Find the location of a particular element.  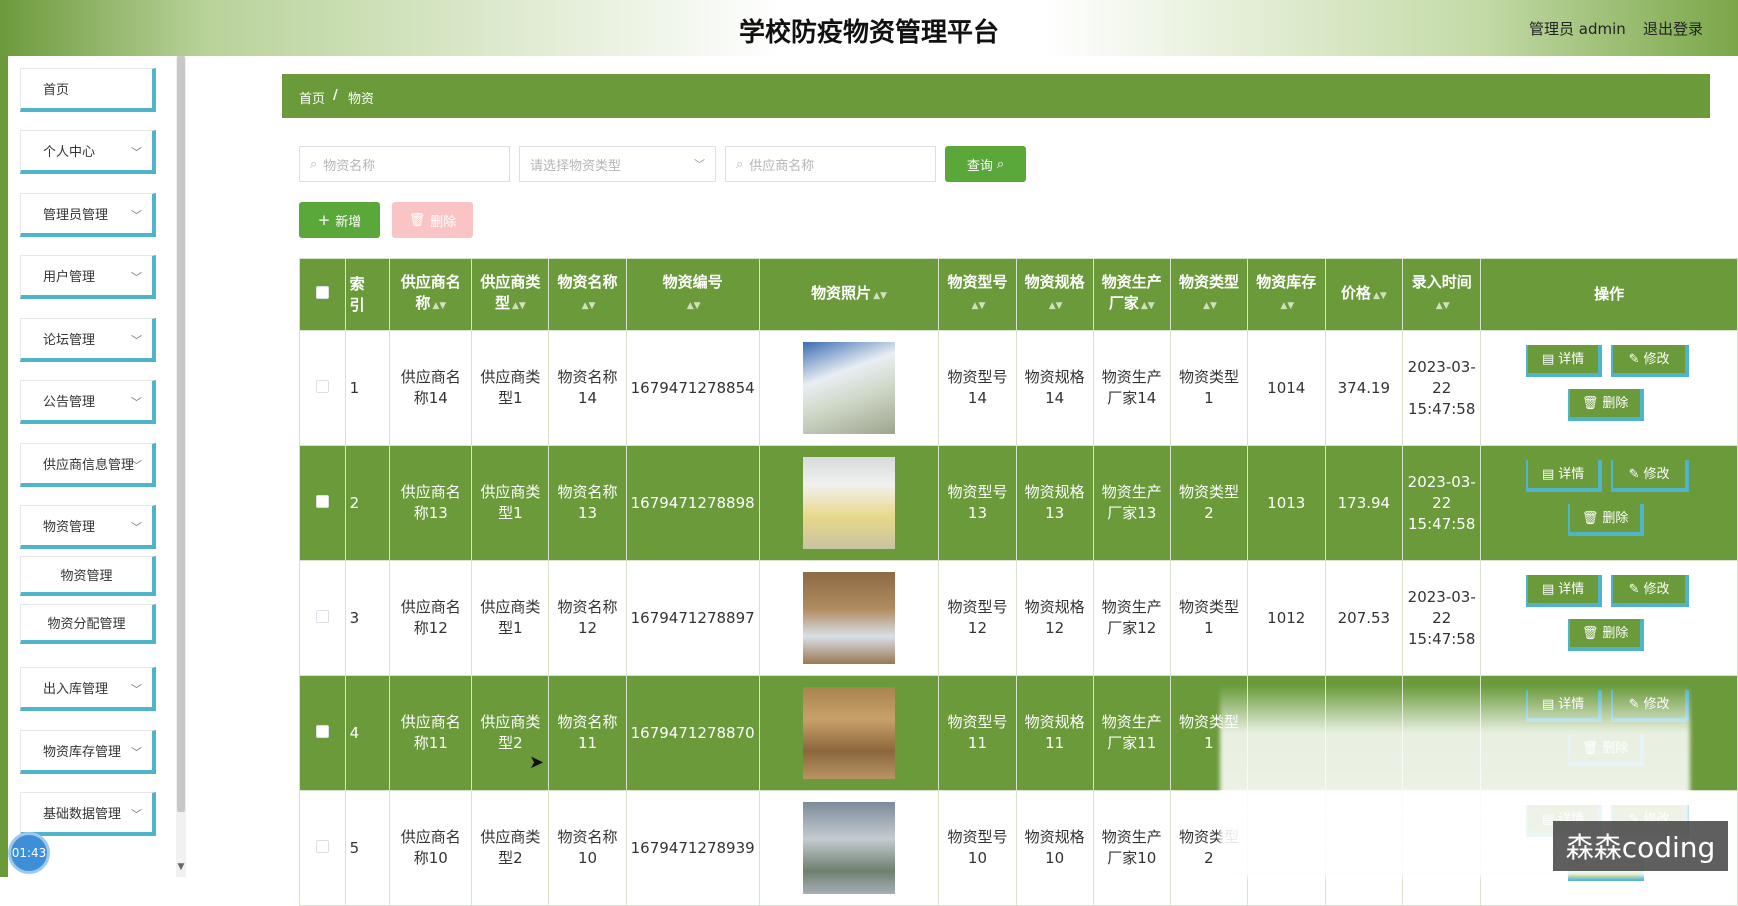

cell-supplier-name: 供应商名称11 is located at coordinates (431, 733).